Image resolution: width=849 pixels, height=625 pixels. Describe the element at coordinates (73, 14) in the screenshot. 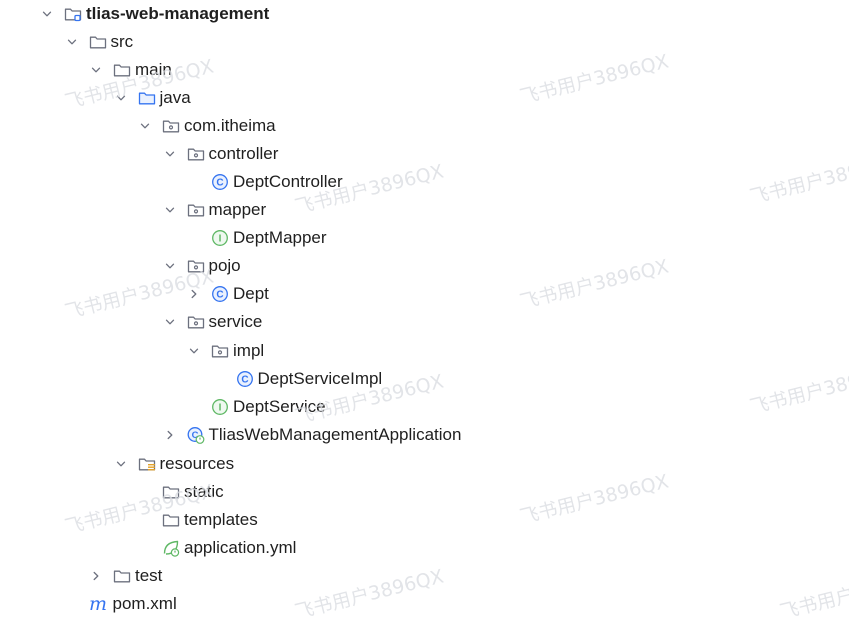

I see `module-folder-icon` at that location.